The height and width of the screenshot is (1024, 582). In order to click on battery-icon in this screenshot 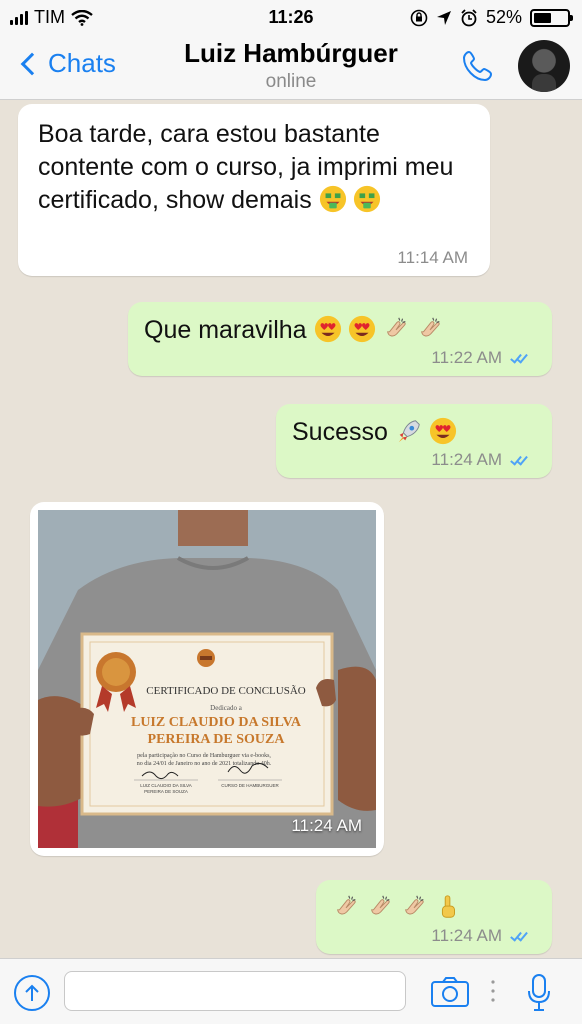, I will do `click(551, 17)`.